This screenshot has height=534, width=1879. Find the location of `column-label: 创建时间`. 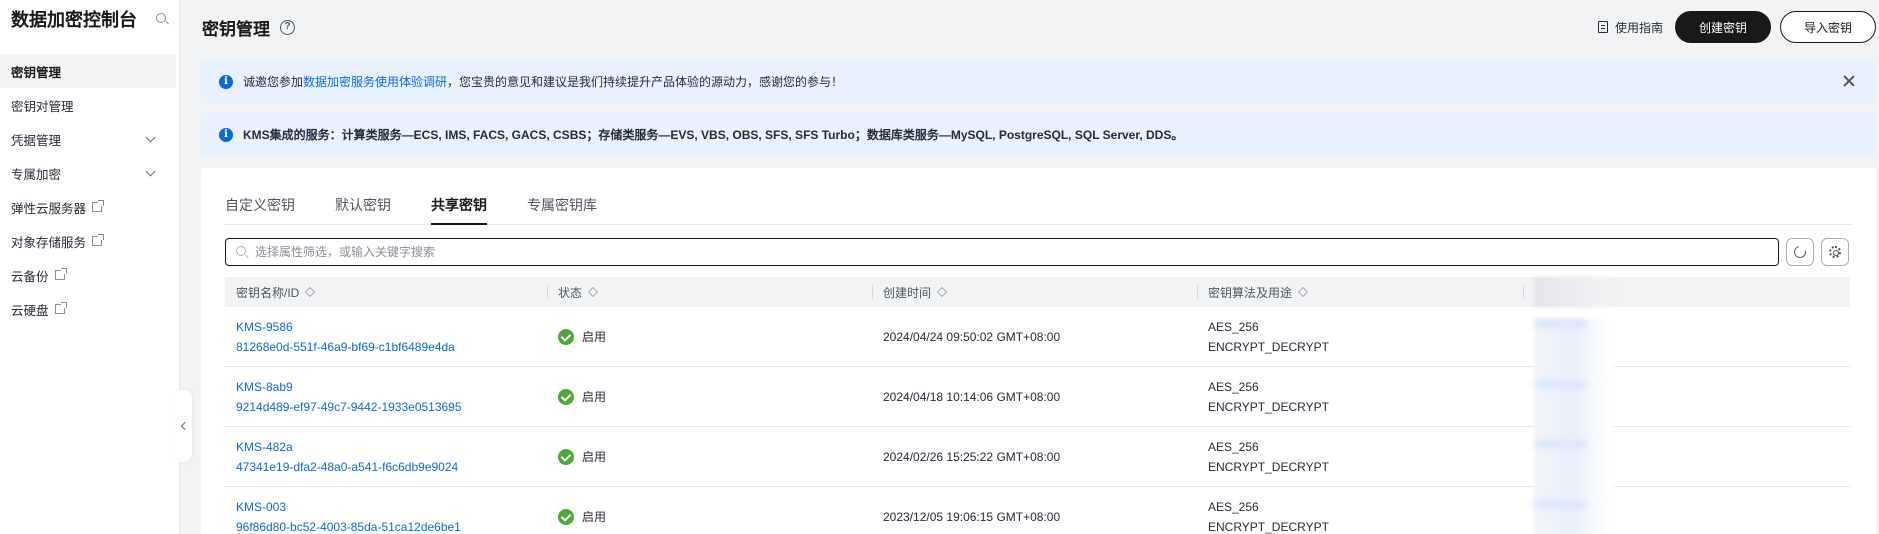

column-label: 创建时间 is located at coordinates (907, 292).